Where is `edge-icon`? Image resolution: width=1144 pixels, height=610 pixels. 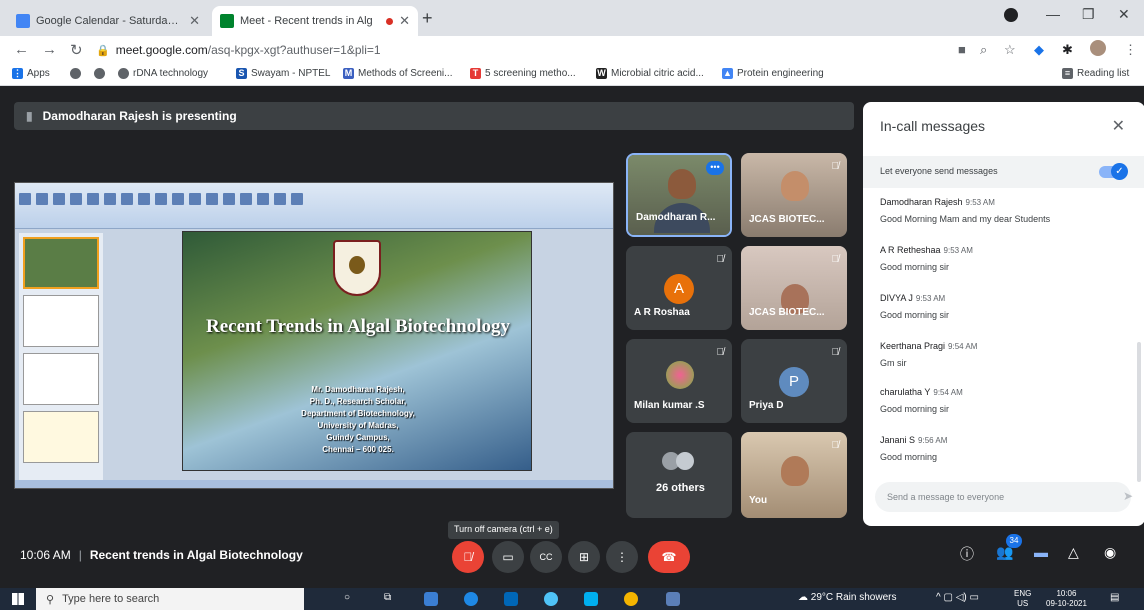 edge-icon is located at coordinates (471, 599).